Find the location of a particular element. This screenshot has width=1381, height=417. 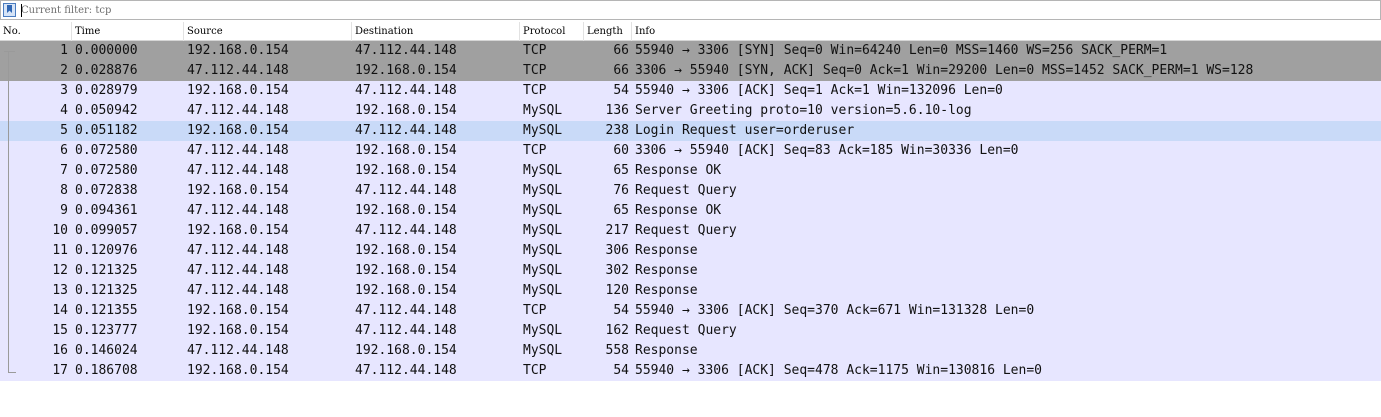

display-filter-bar: Current filter: tcp is located at coordinates (690, 10).